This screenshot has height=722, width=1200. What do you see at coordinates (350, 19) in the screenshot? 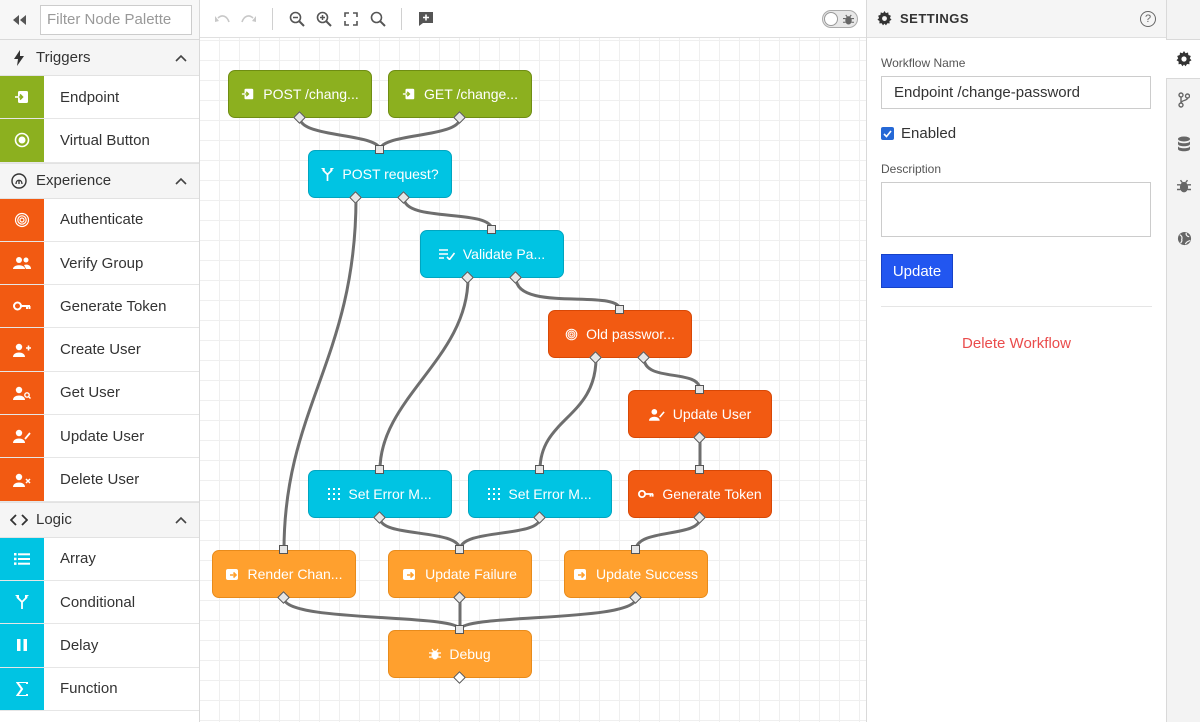
I see `fit-to-screen-button` at bounding box center [350, 19].